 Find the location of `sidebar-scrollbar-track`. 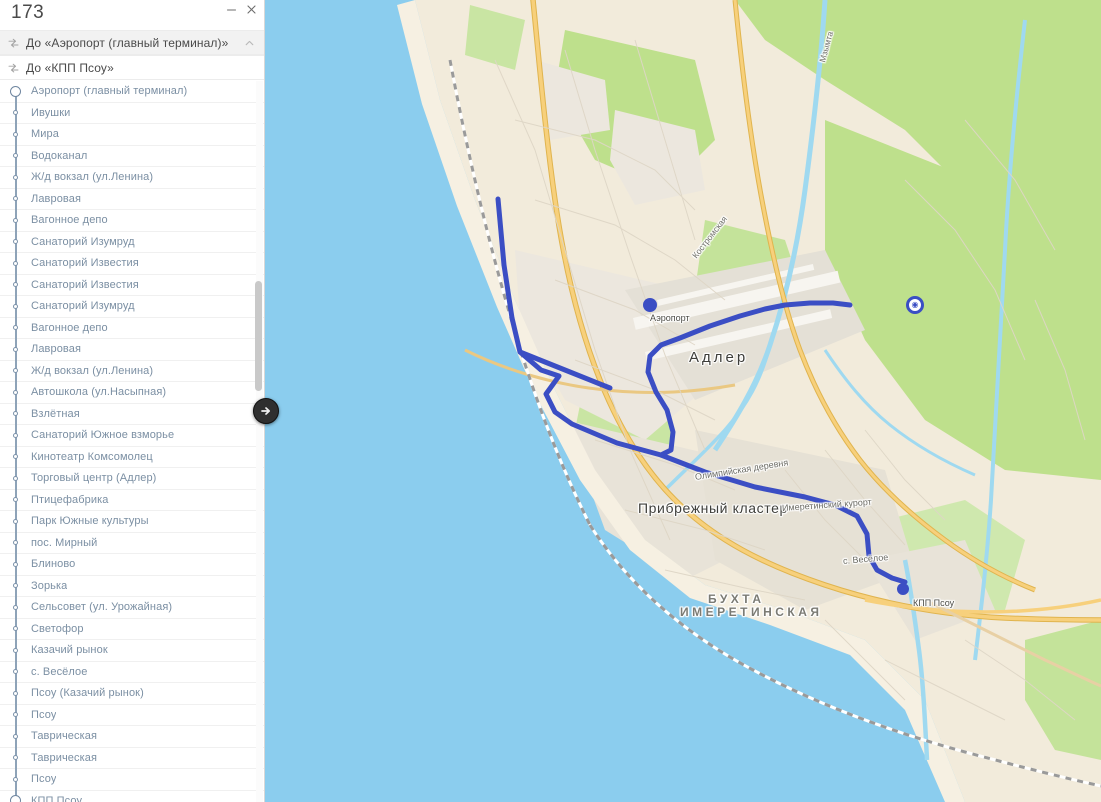

sidebar-scrollbar-track is located at coordinates (259, 441).